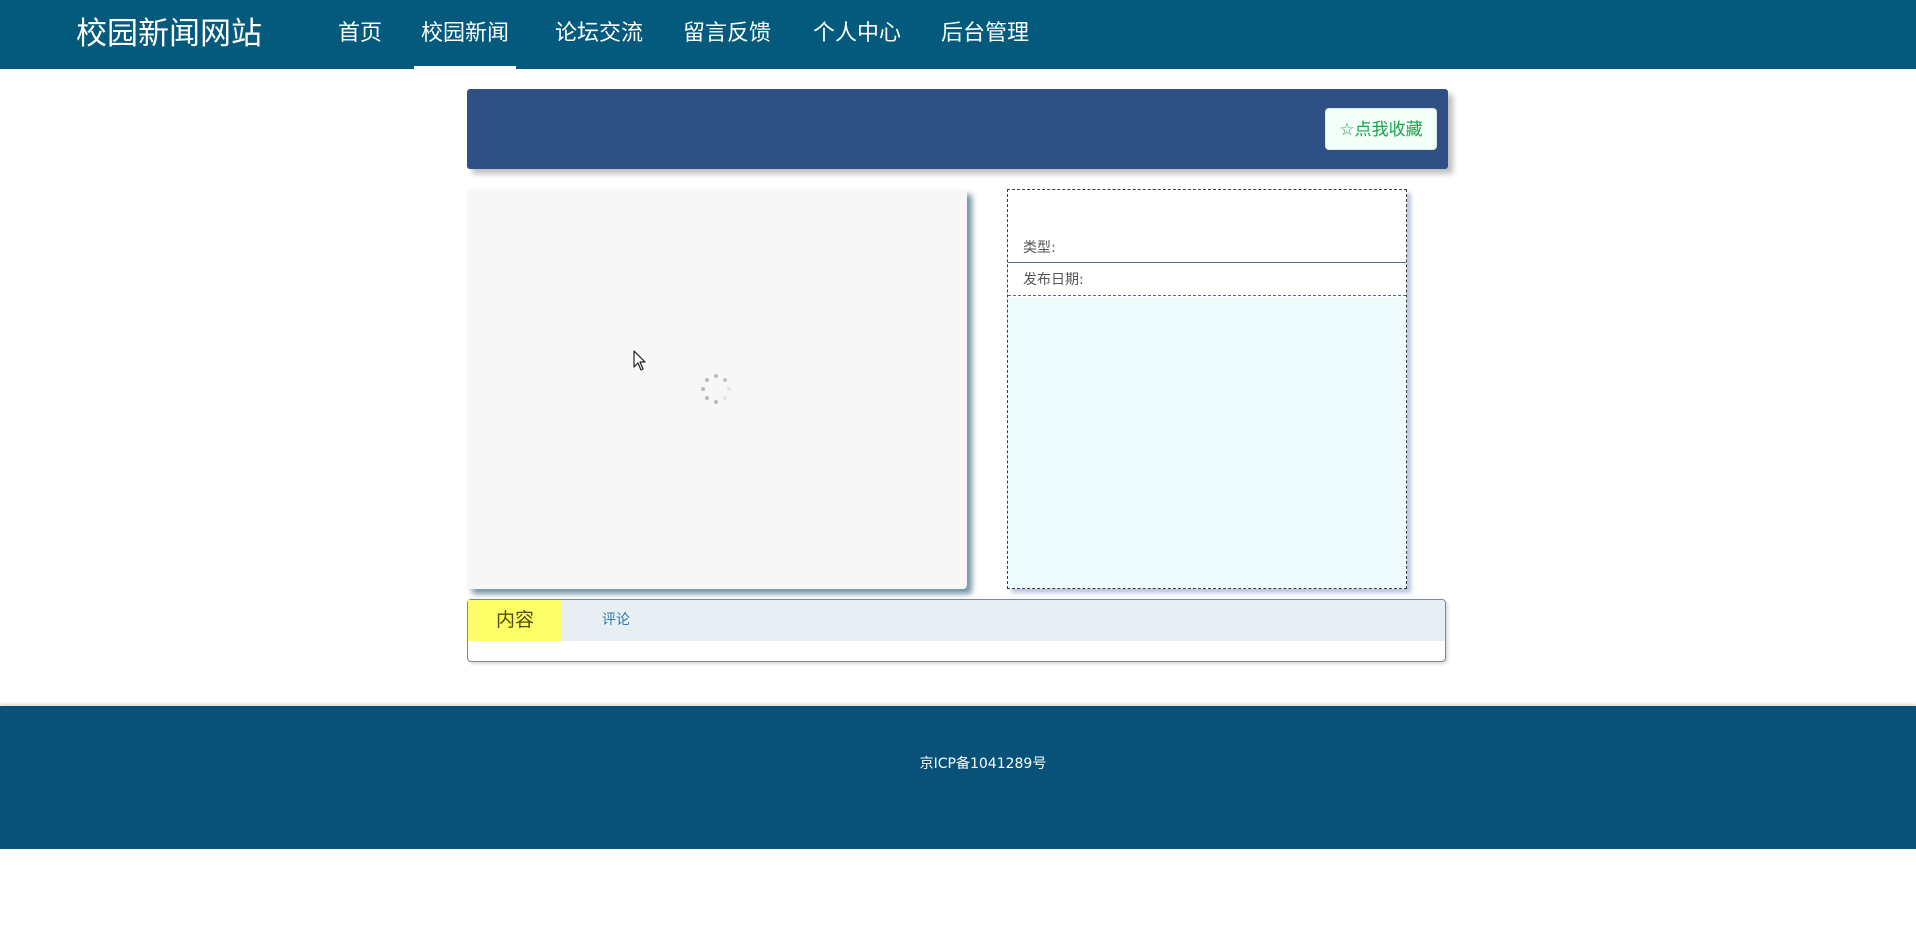 The width and height of the screenshot is (1916, 932). What do you see at coordinates (716, 389) in the screenshot?
I see `loading-spinner-icon` at bounding box center [716, 389].